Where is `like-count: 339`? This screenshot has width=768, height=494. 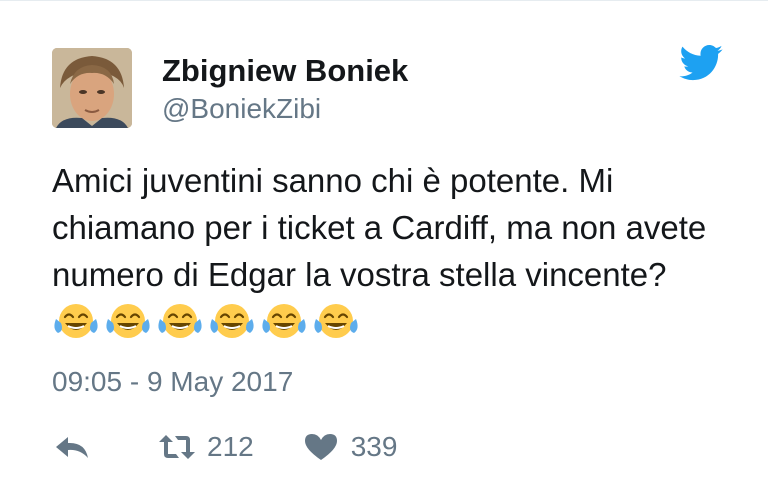
like-count: 339 is located at coordinates (374, 446).